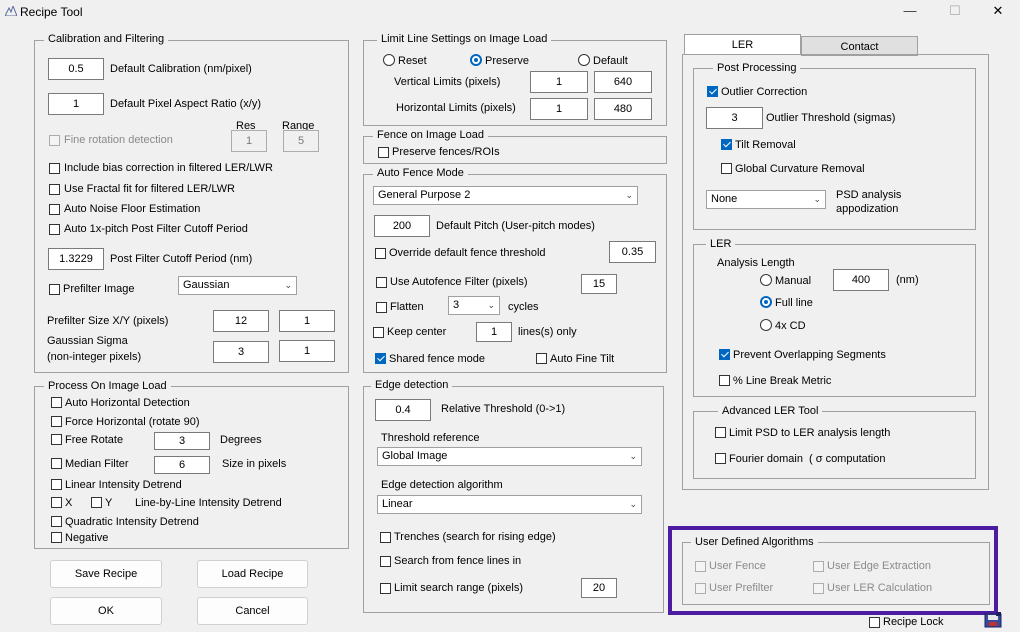  I want to click on preserve-fences-checkbox, so click(383, 152).